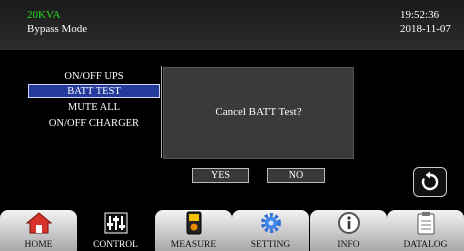  Describe the element at coordinates (270, 245) in the screenshot. I see `tab-setting-label: SETTING` at that location.